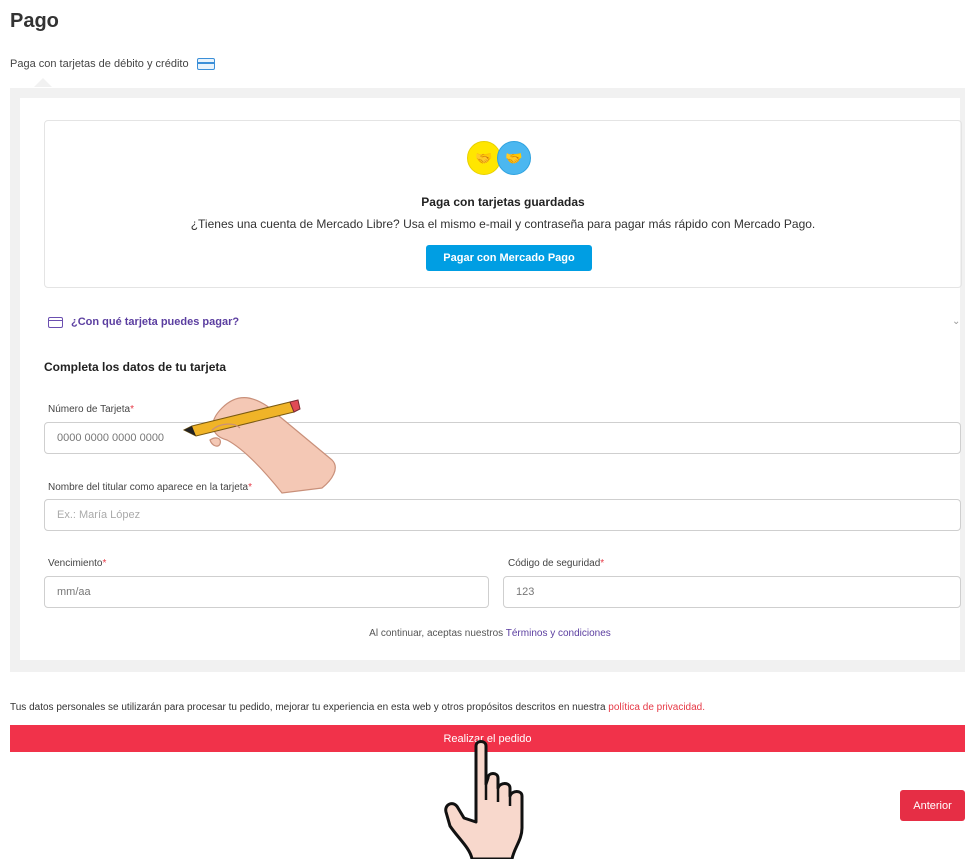 The height and width of the screenshot is (859, 965). I want to click on which-card-accordion: ¿Con qué tarjeta puedes pagar?, so click(143, 322).